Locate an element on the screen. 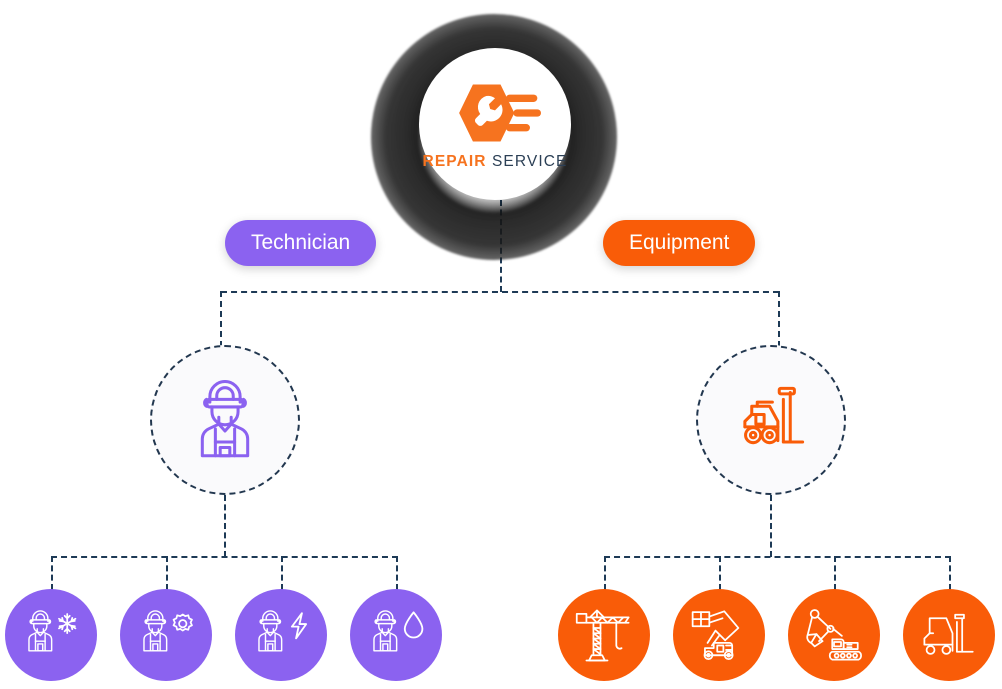 Image resolution: width=1002 pixels, height=689 pixels. node-tower-crane is located at coordinates (604, 635).